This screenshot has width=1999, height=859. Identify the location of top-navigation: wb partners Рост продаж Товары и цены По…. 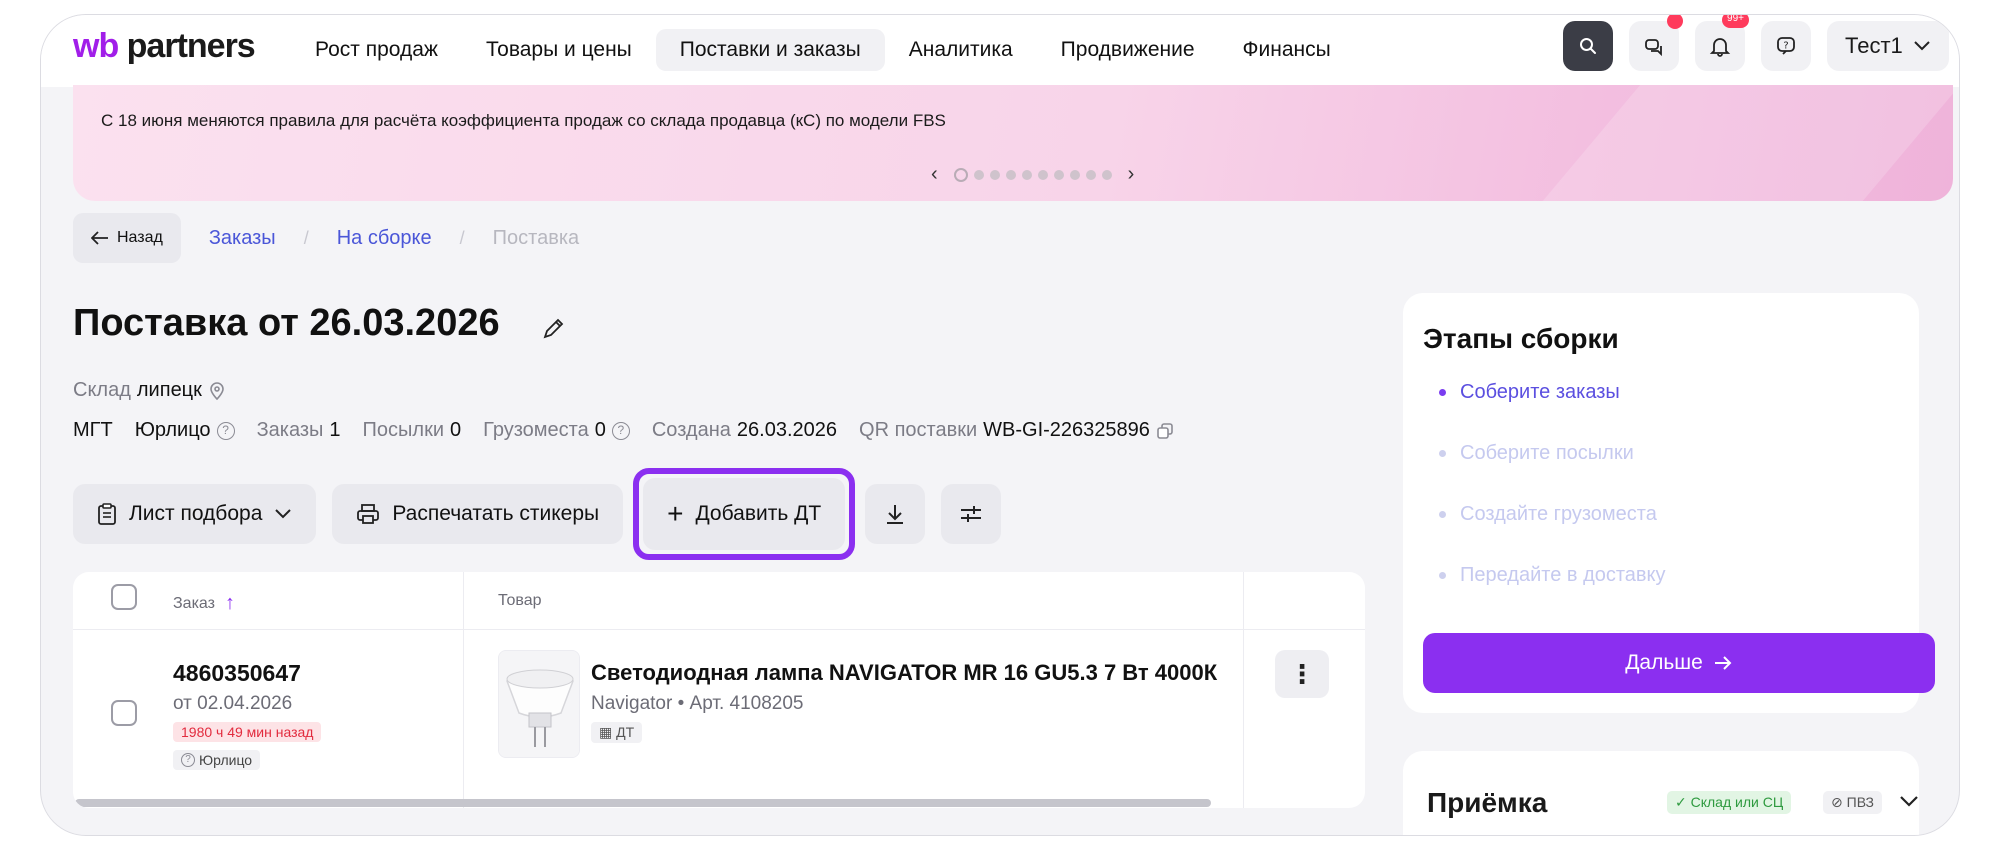
(1000, 51).